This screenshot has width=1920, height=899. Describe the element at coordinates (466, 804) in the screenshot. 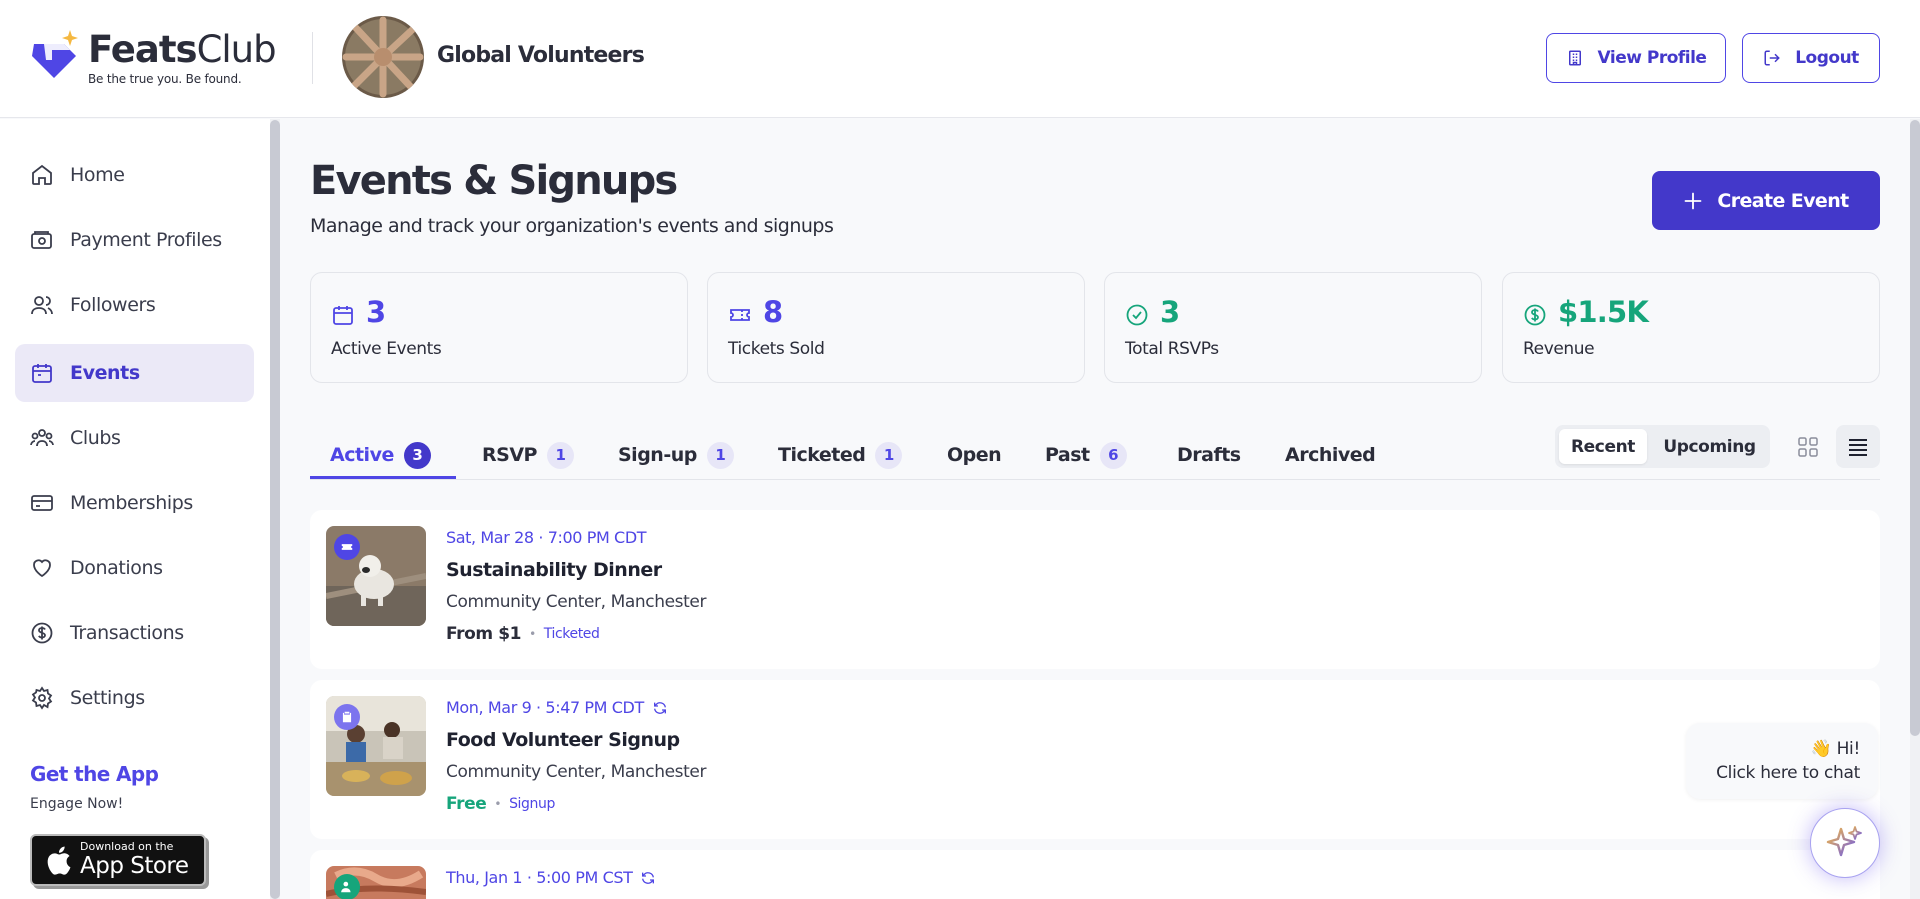

I see `event-price: Free` at that location.